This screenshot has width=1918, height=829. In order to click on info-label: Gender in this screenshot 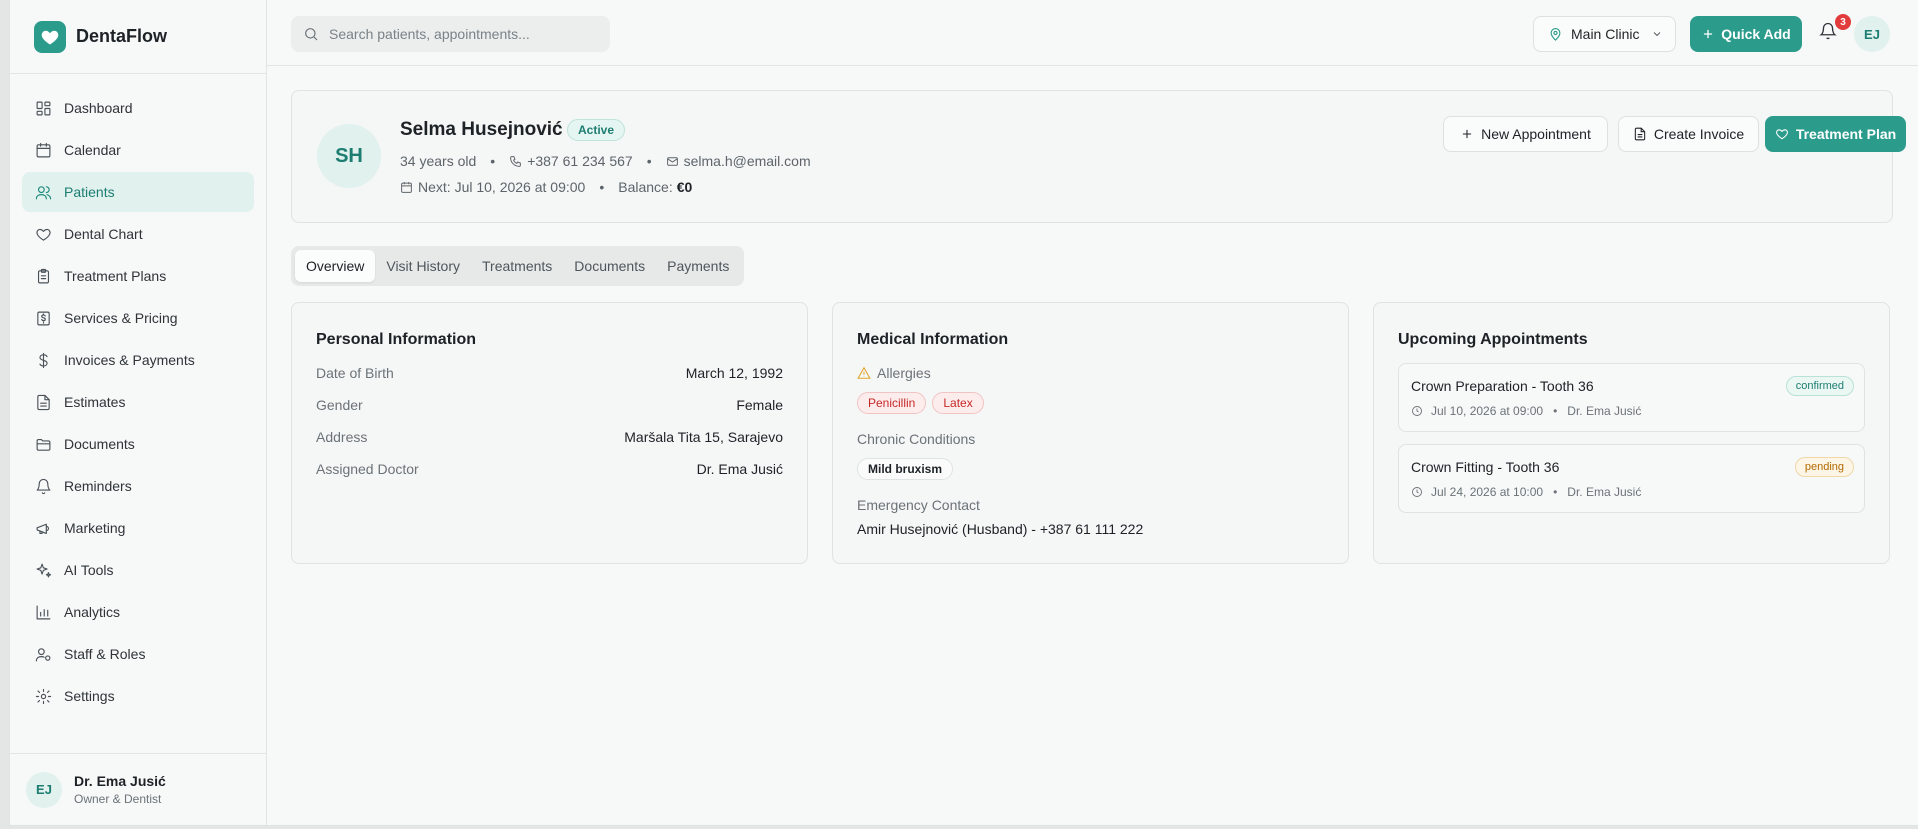, I will do `click(339, 405)`.